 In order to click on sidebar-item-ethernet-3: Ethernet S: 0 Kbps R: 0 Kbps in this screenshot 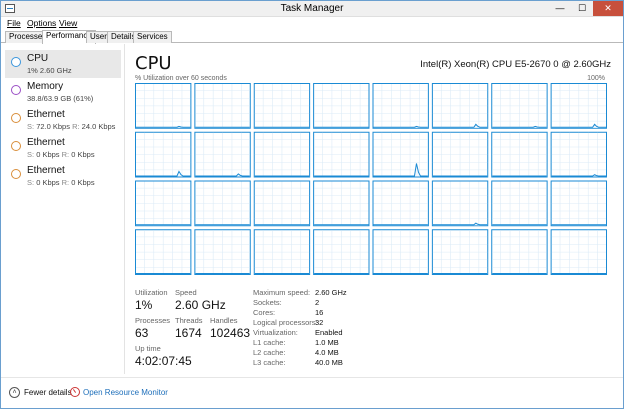, I will do `click(63, 176)`.